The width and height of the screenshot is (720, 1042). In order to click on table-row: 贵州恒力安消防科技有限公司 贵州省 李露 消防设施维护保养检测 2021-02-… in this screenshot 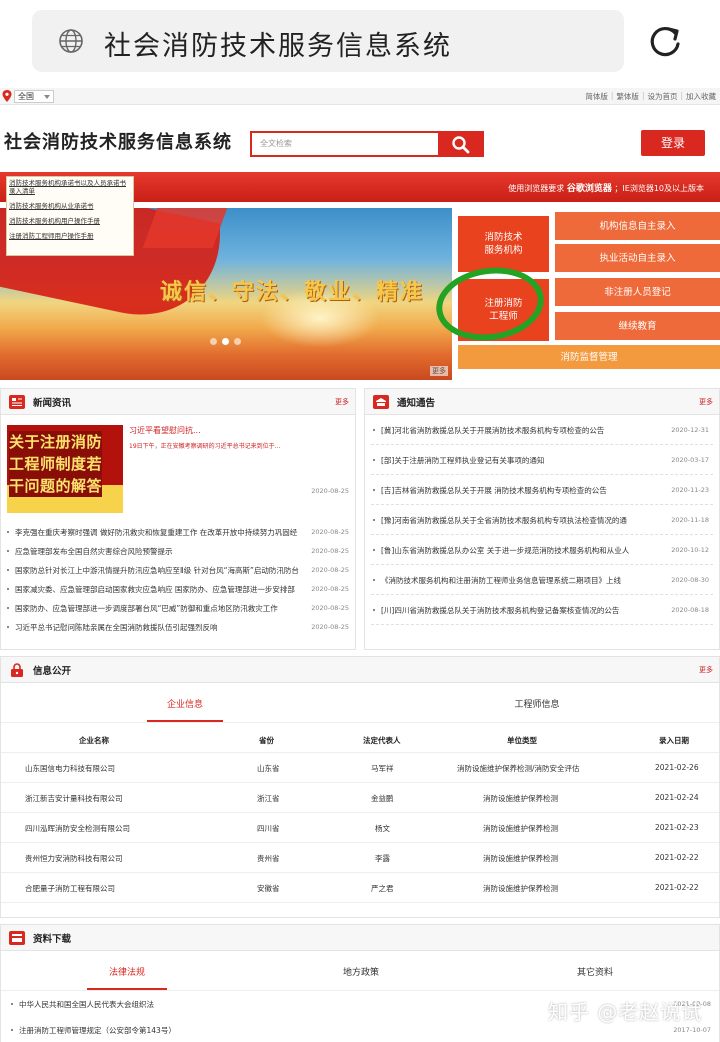, I will do `click(360, 858)`.